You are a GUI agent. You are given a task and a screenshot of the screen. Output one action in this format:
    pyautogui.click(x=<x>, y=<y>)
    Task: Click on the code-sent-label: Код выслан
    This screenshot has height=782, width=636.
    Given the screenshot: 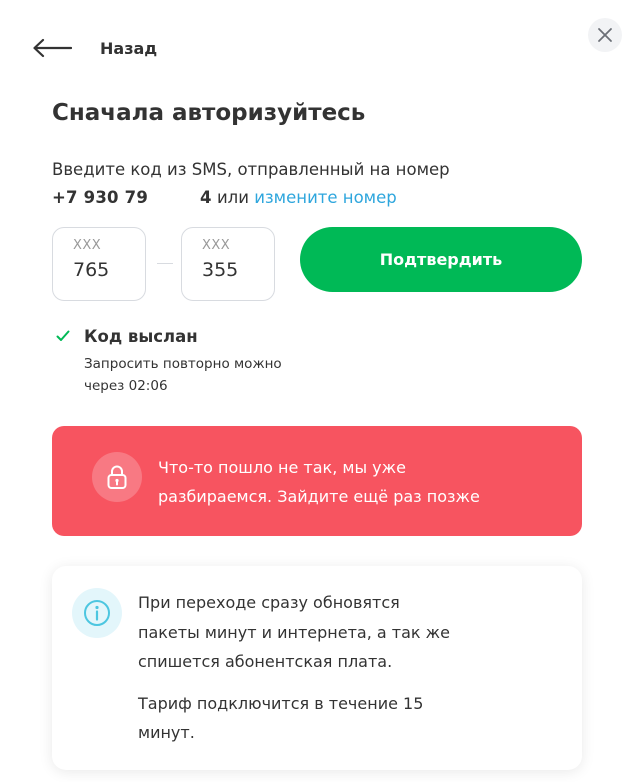 What is the action you would take?
    pyautogui.click(x=141, y=336)
    